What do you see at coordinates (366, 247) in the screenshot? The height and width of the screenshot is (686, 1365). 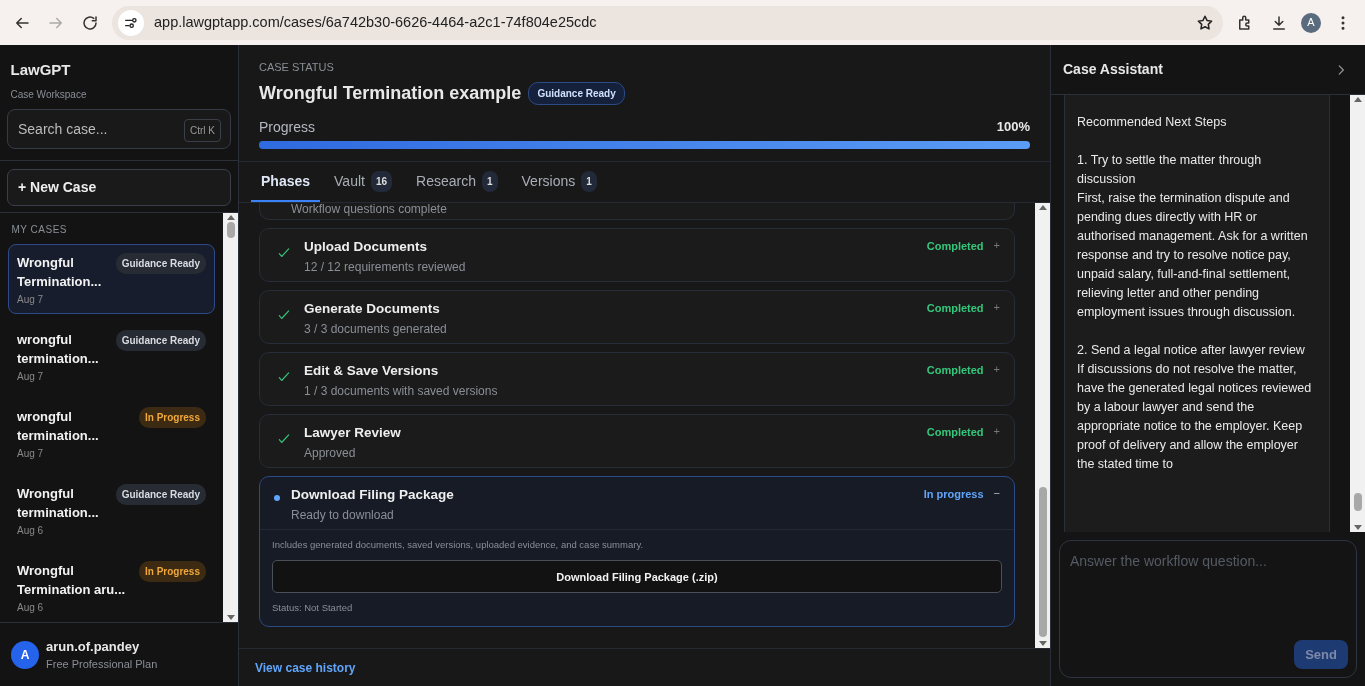 I see `phase-title: Upload Documents` at bounding box center [366, 247].